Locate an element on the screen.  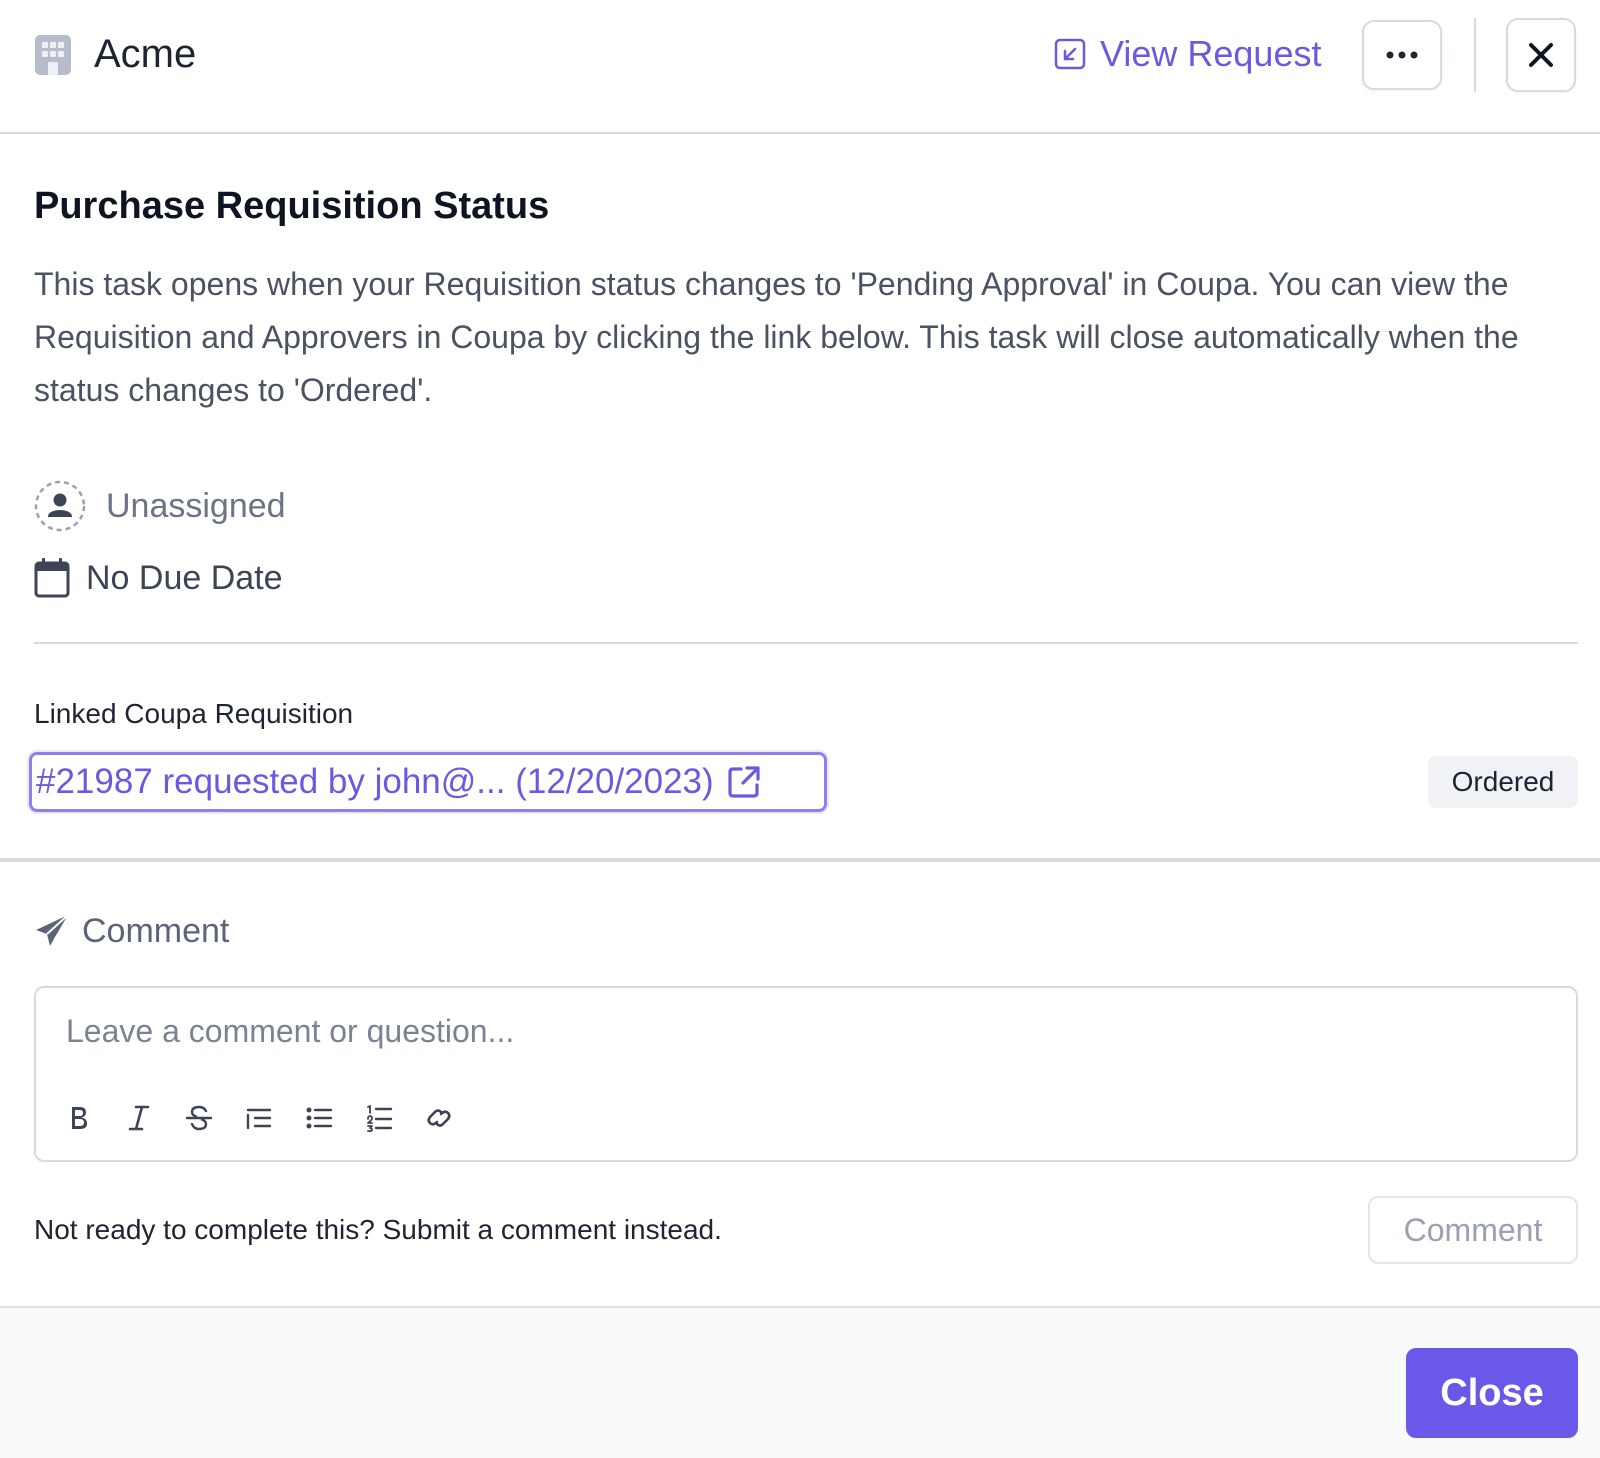
due-date-picker: No Due Date is located at coordinates (158, 578).